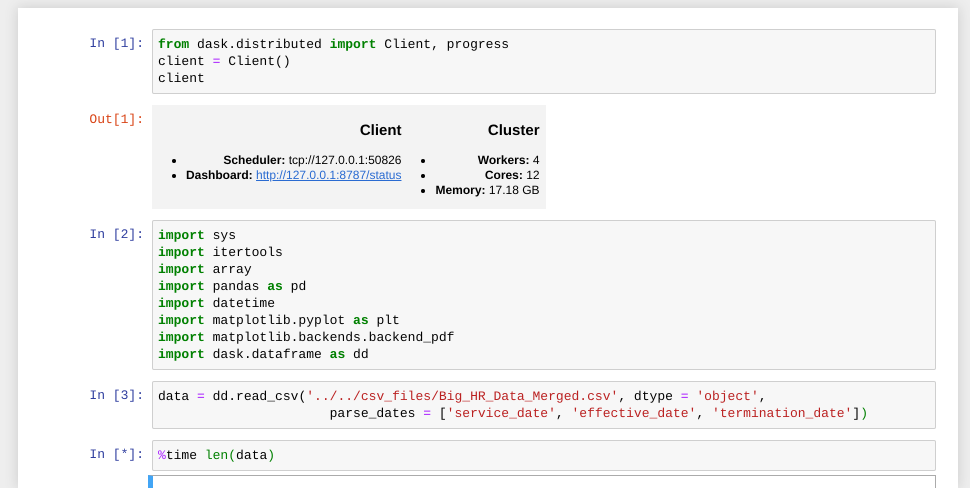 The height and width of the screenshot is (488, 970). I want to click on code-line: parse_dates = ['service_date', 'effective_date', 'termination_date']), so click(598, 413).